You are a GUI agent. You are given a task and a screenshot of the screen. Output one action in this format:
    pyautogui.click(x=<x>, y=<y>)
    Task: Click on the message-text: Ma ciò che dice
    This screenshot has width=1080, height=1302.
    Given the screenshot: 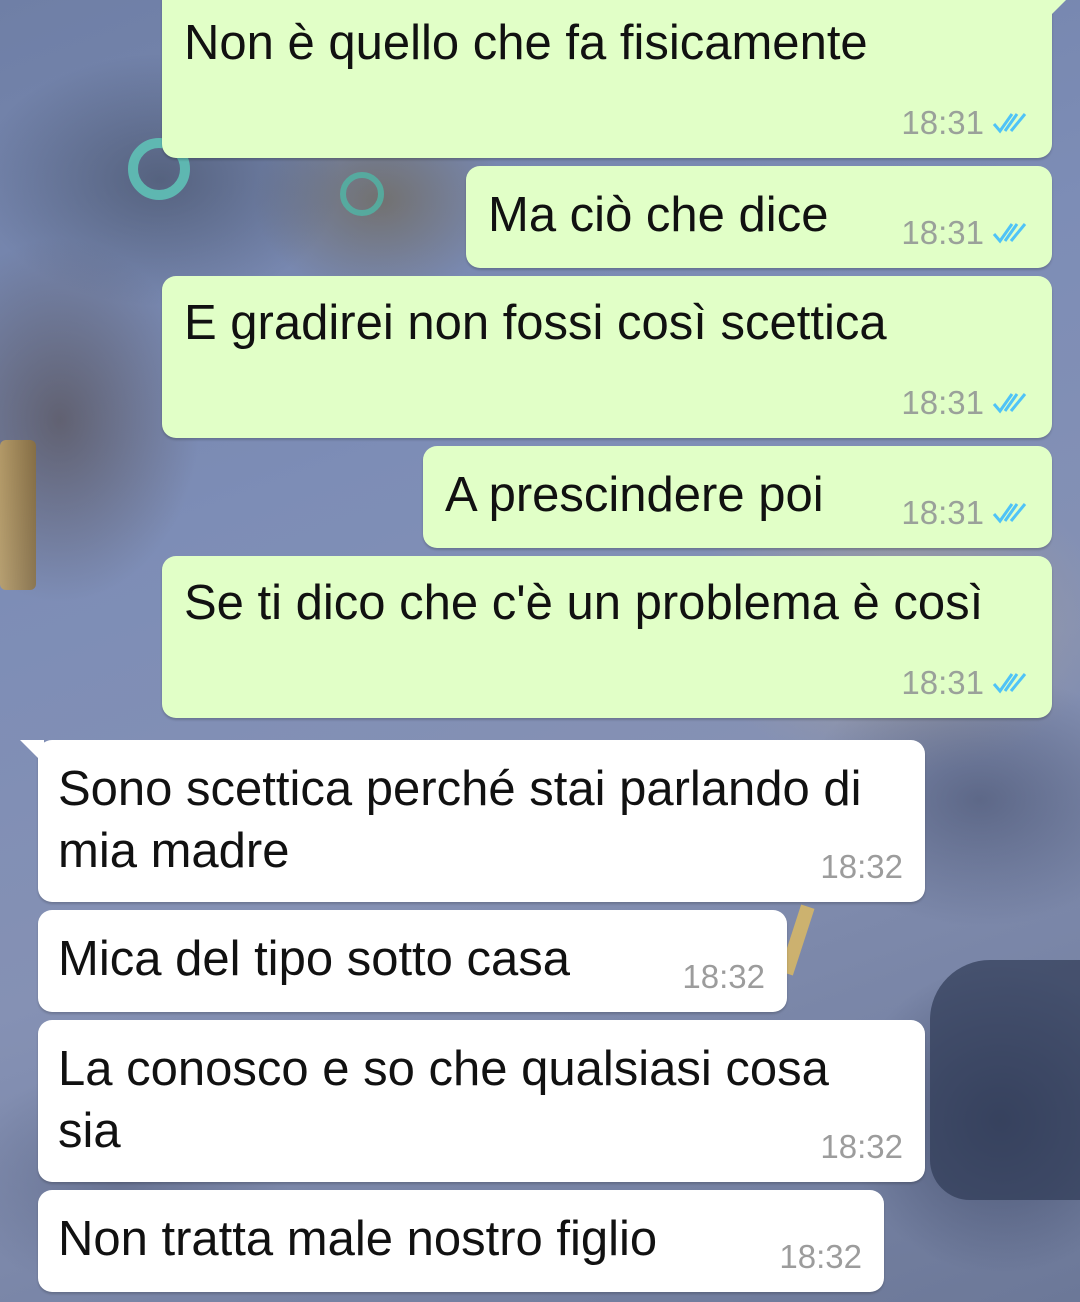 What is the action you would take?
    pyautogui.click(x=658, y=215)
    